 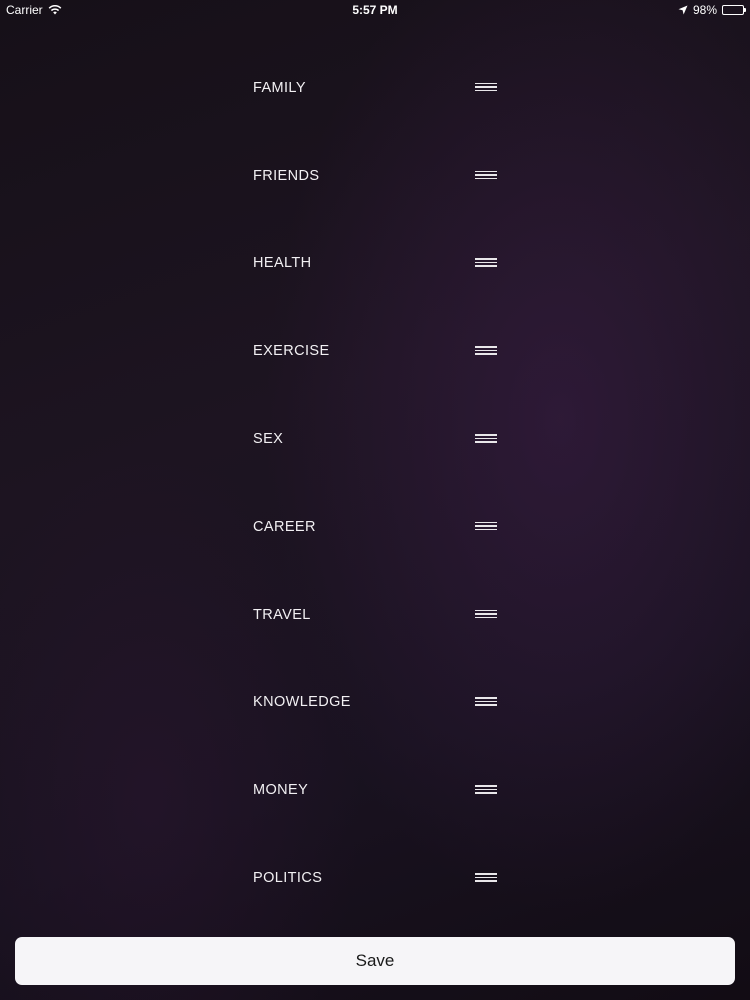 What do you see at coordinates (302, 702) in the screenshot?
I see `category-label: KNOWLEDGE` at bounding box center [302, 702].